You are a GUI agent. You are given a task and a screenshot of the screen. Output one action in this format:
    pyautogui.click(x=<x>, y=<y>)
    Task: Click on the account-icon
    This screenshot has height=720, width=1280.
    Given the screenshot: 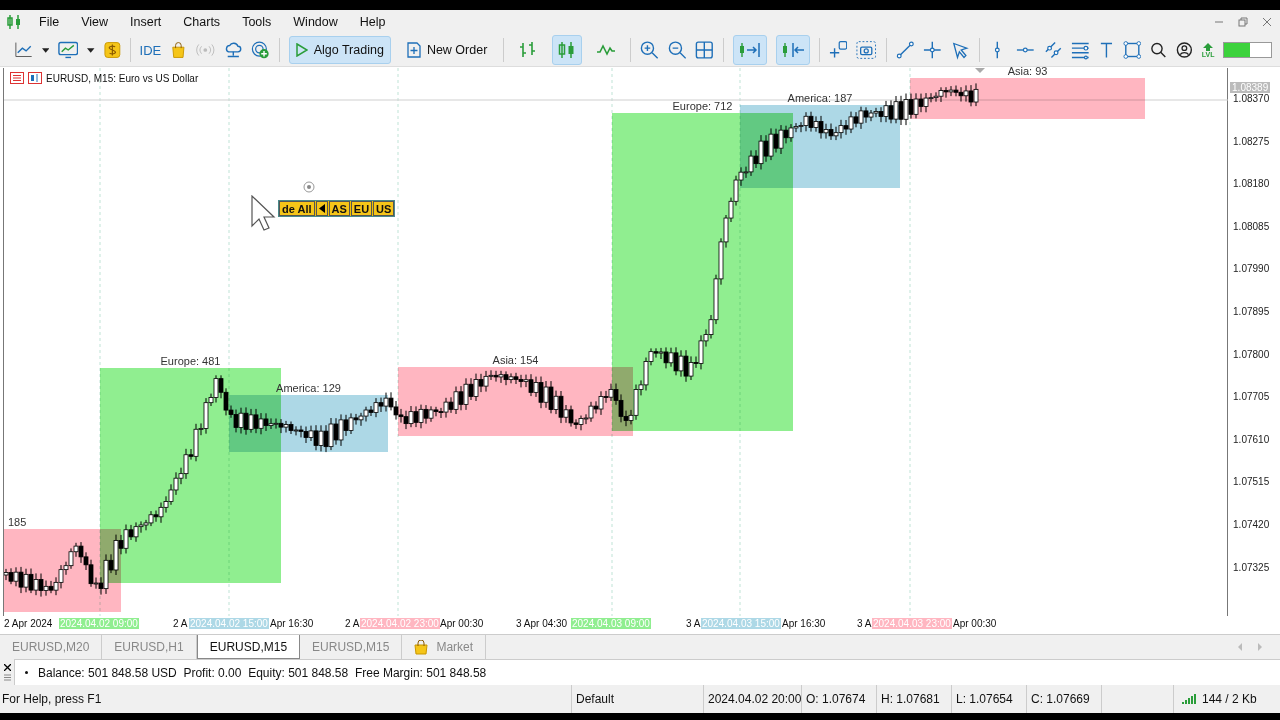 What is the action you would take?
    pyautogui.click(x=1184, y=50)
    